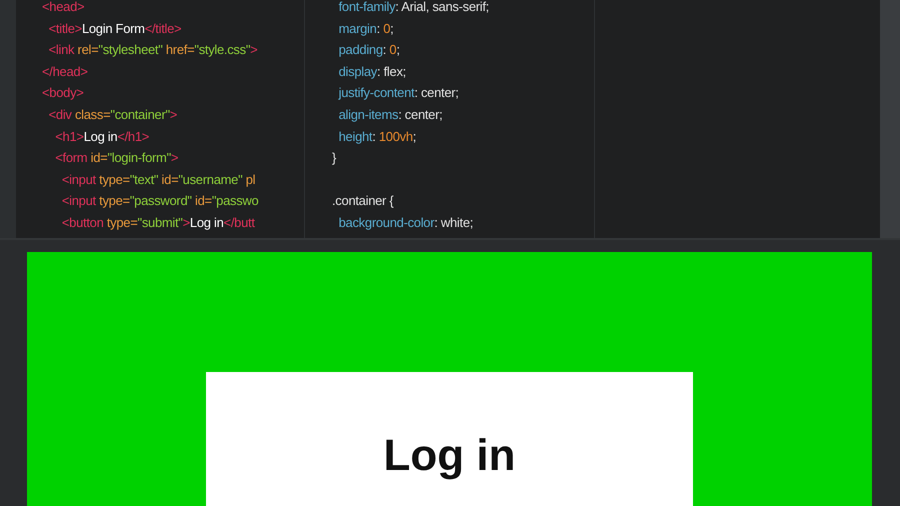 Image resolution: width=900 pixels, height=506 pixels. I want to click on code-line: <body>, so click(63, 93).